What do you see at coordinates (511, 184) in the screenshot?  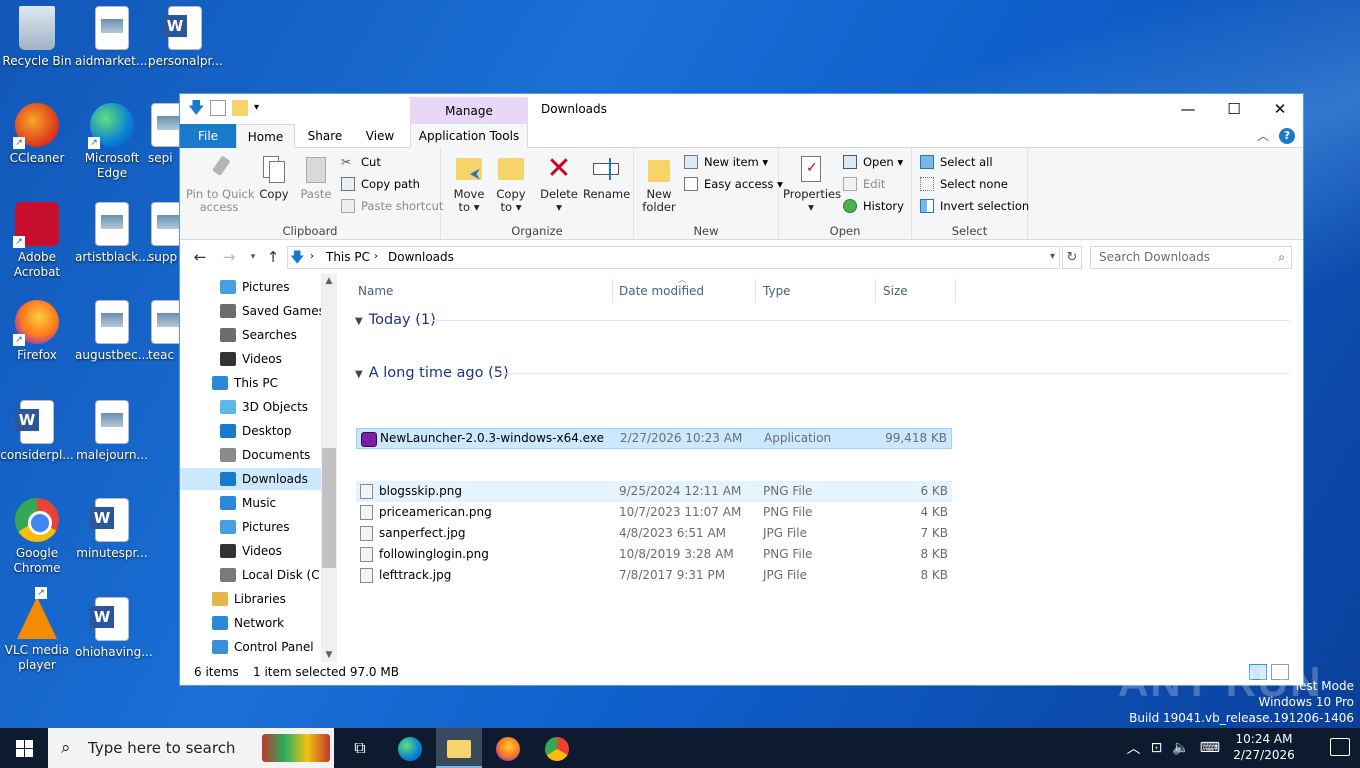 I see `copy-to-button: Copy to ▾` at bounding box center [511, 184].